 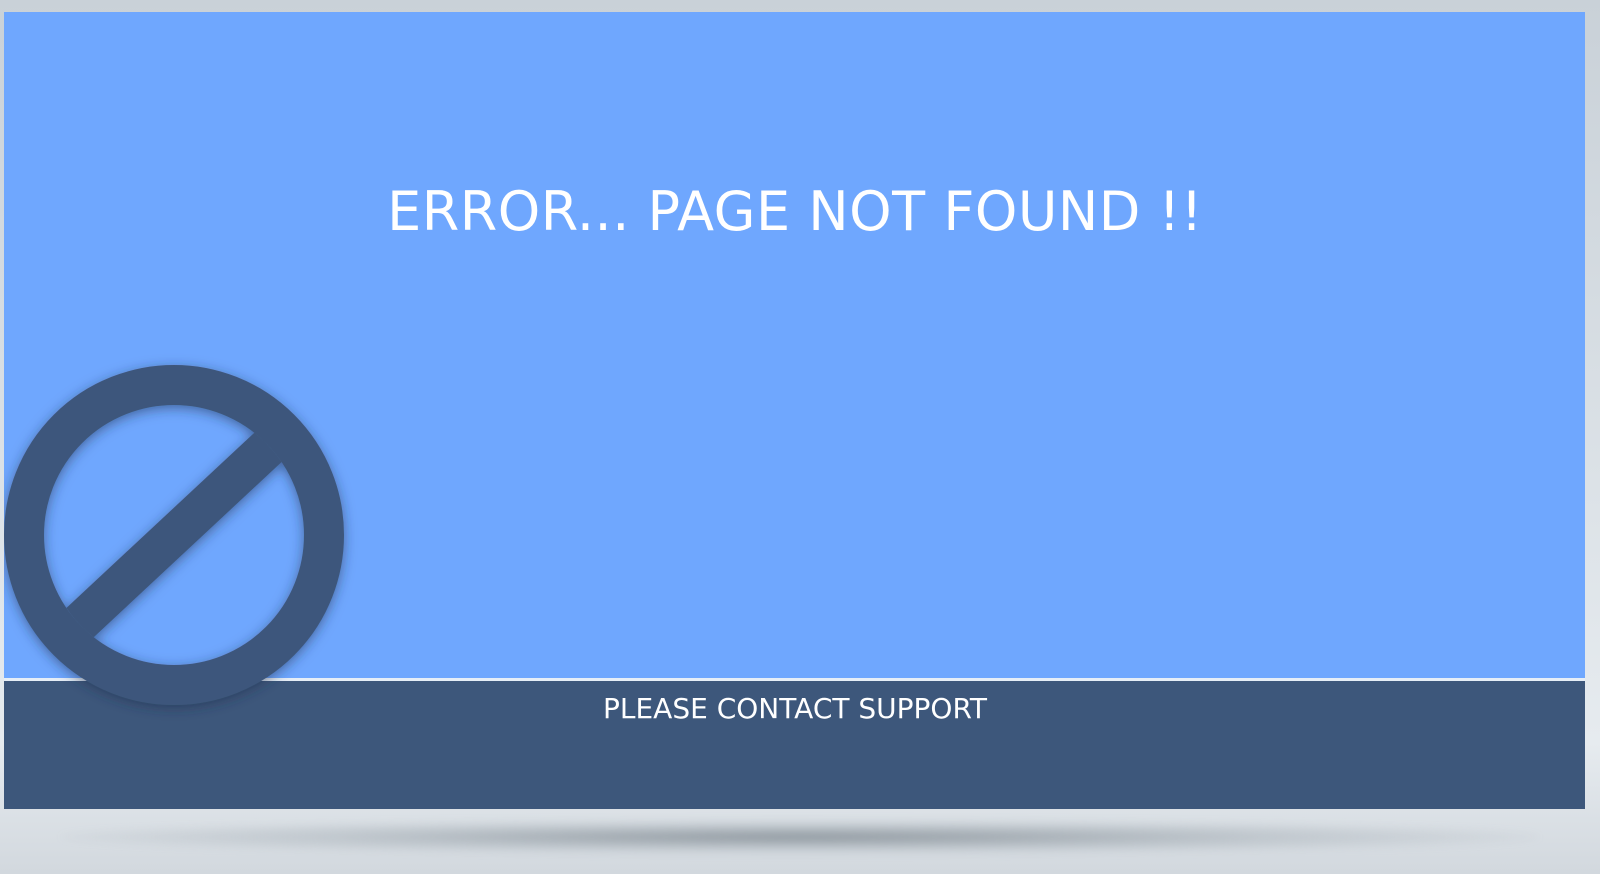 What do you see at coordinates (795, 708) in the screenshot?
I see `contact-support-text: PLEASE CONTACT SUPPORT` at bounding box center [795, 708].